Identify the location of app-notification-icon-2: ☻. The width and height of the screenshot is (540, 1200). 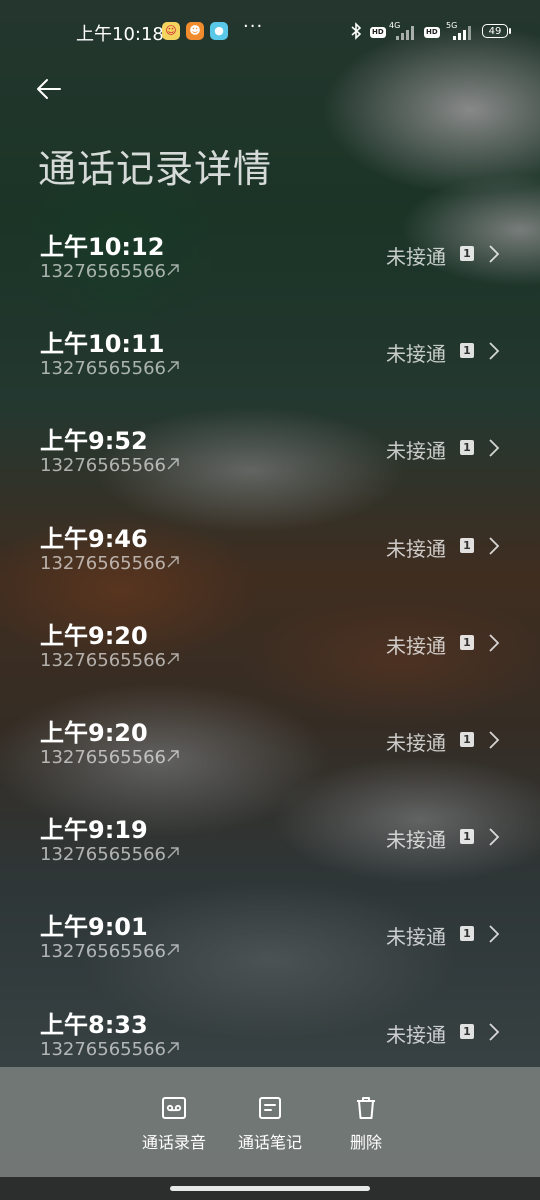
(195, 31).